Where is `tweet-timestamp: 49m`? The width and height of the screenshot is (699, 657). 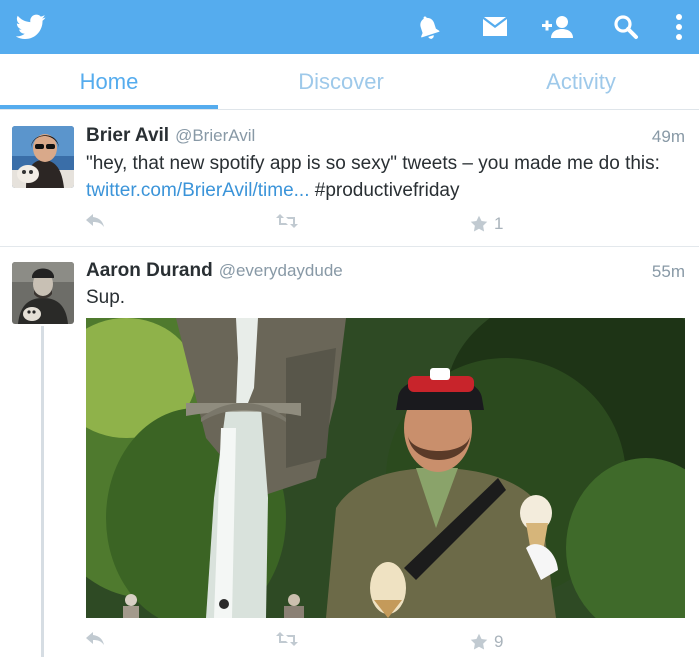 tweet-timestamp: 49m is located at coordinates (668, 136).